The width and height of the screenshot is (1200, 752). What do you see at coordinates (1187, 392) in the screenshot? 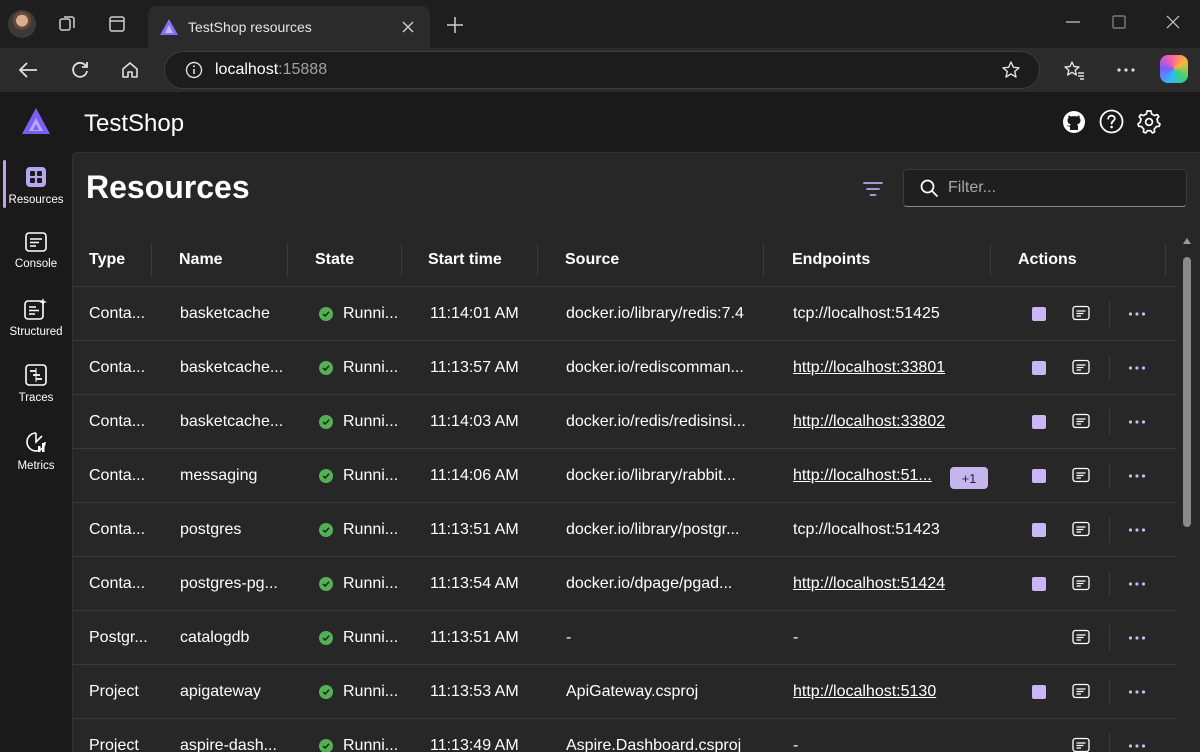
I see `scrollbar-thumb` at bounding box center [1187, 392].